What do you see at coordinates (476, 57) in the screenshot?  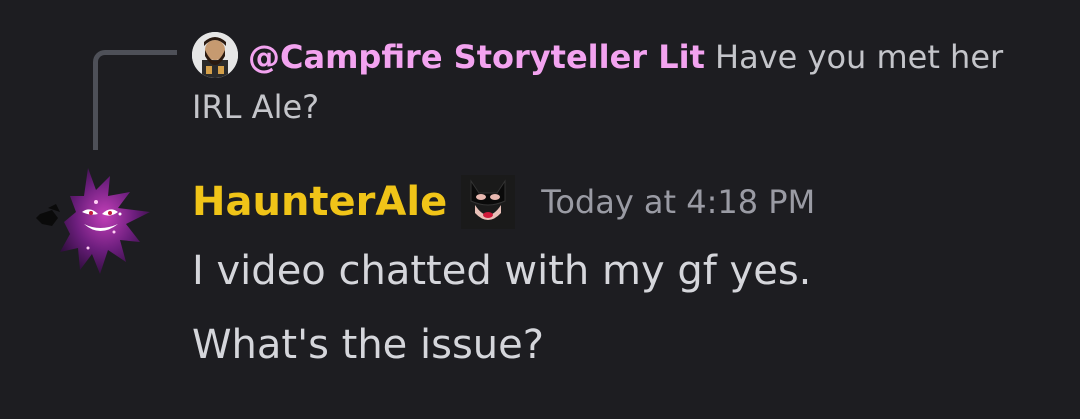 I see `reply-mention: @Campfire Storyteller Lit` at bounding box center [476, 57].